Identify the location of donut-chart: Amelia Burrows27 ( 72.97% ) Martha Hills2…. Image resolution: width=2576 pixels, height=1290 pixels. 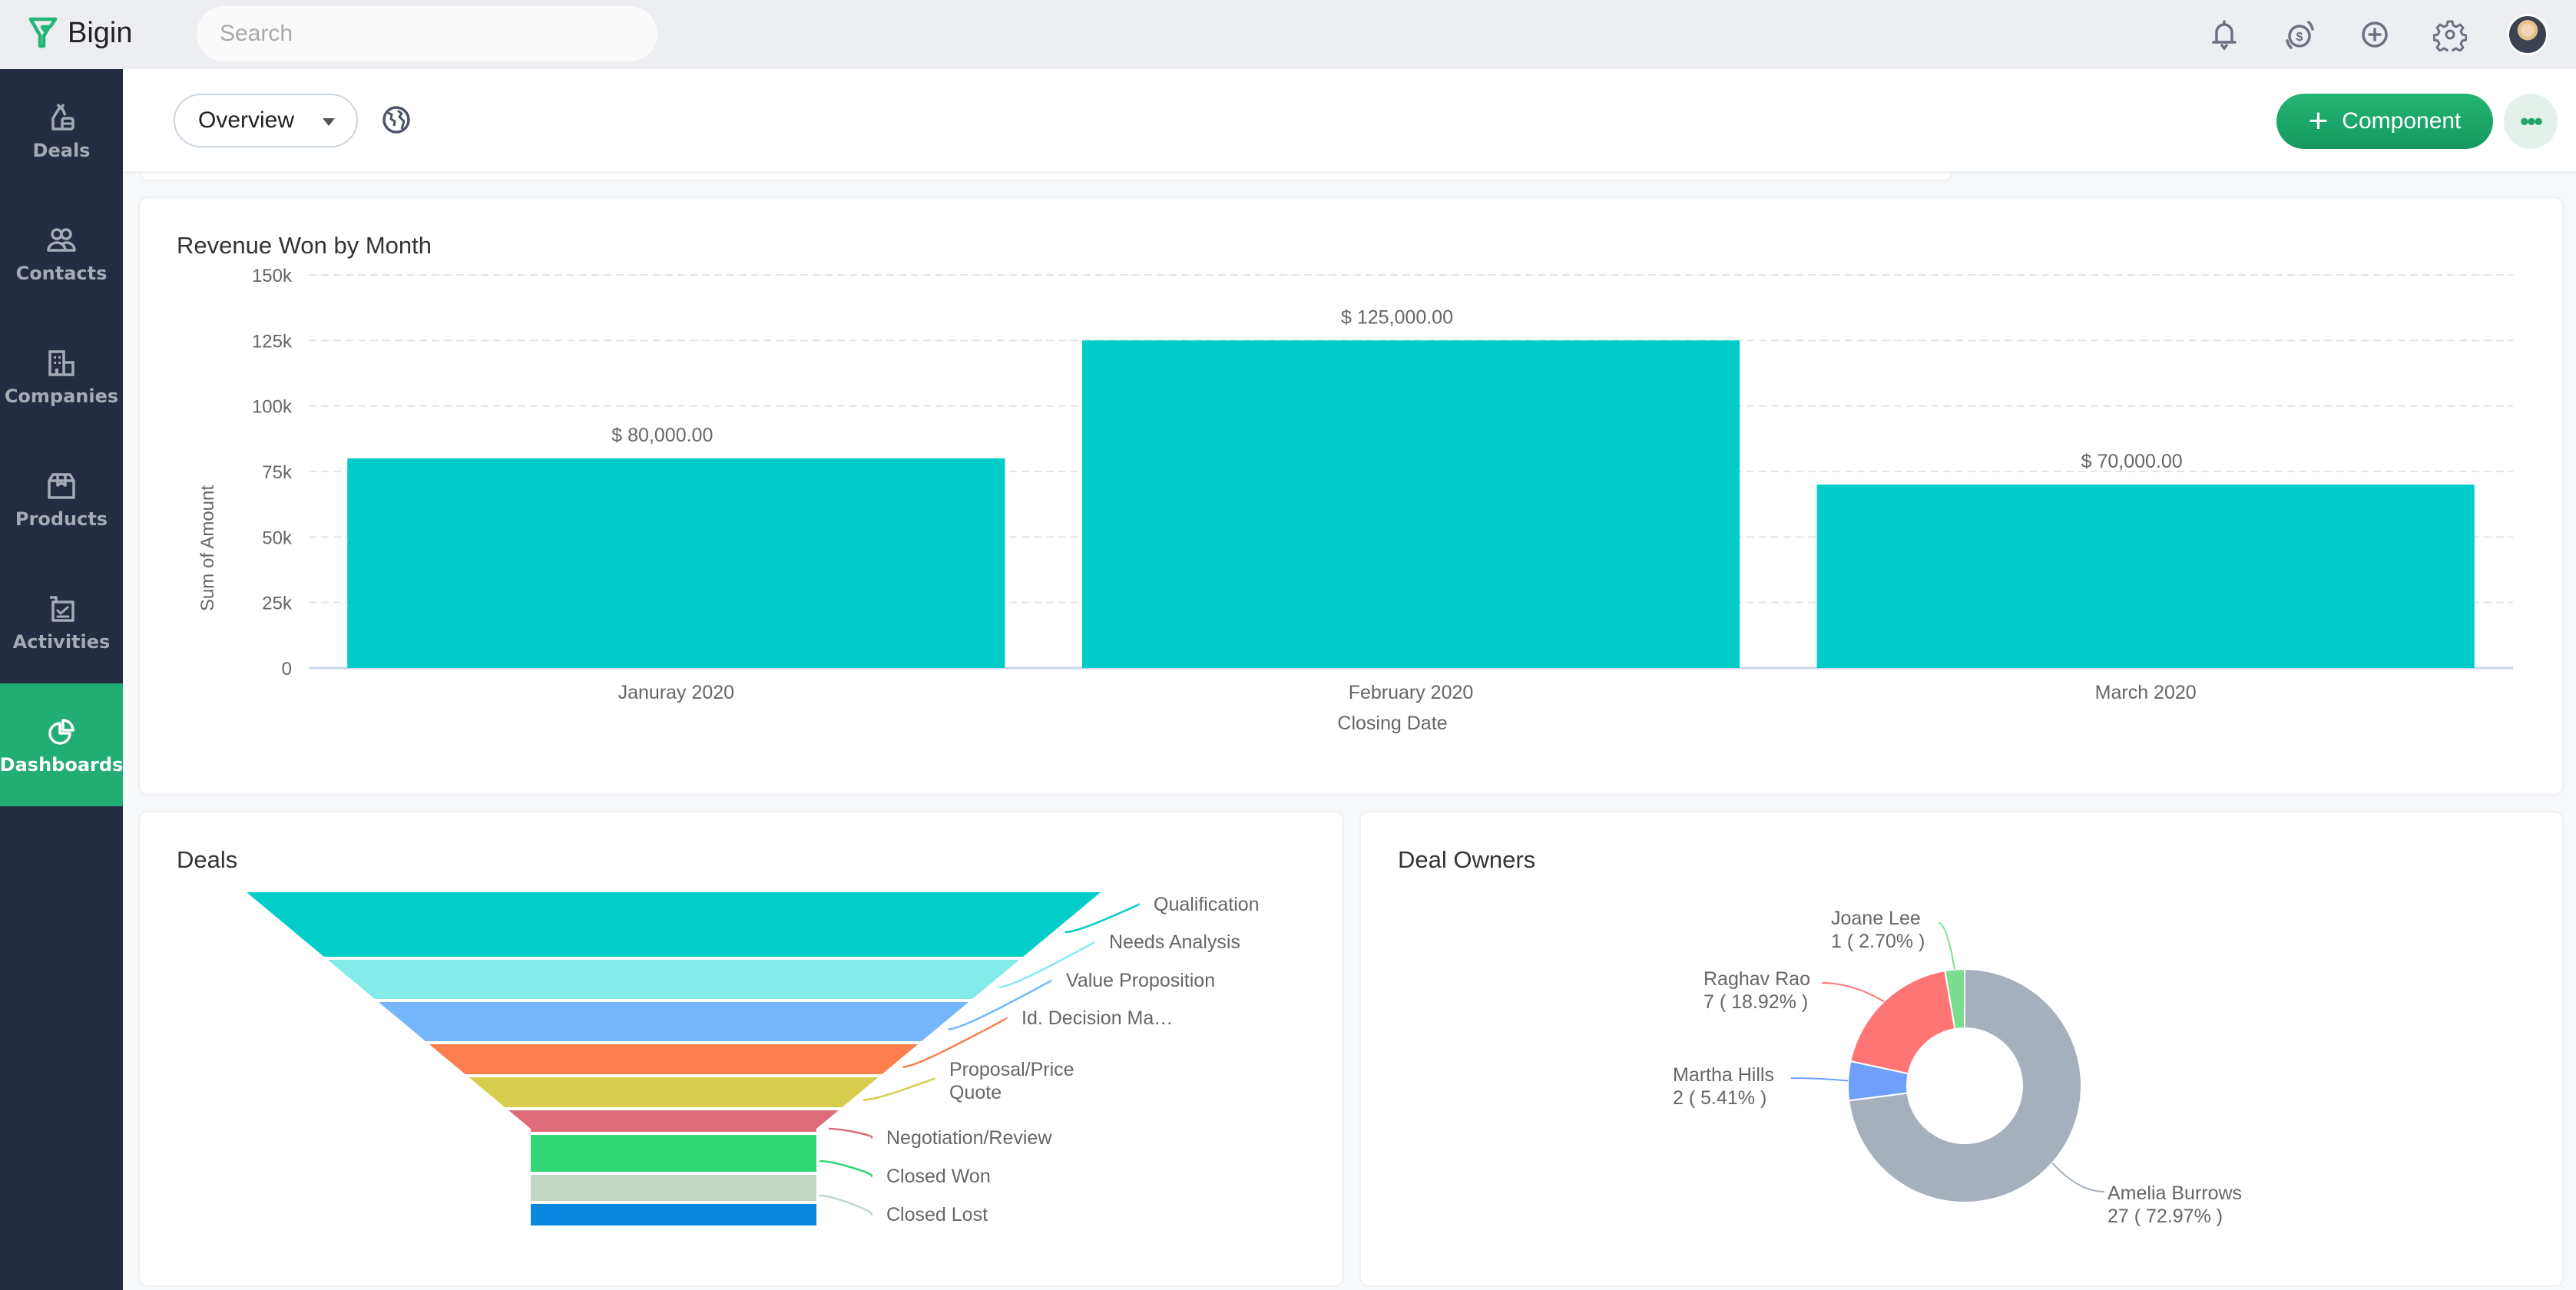
(1958, 1068).